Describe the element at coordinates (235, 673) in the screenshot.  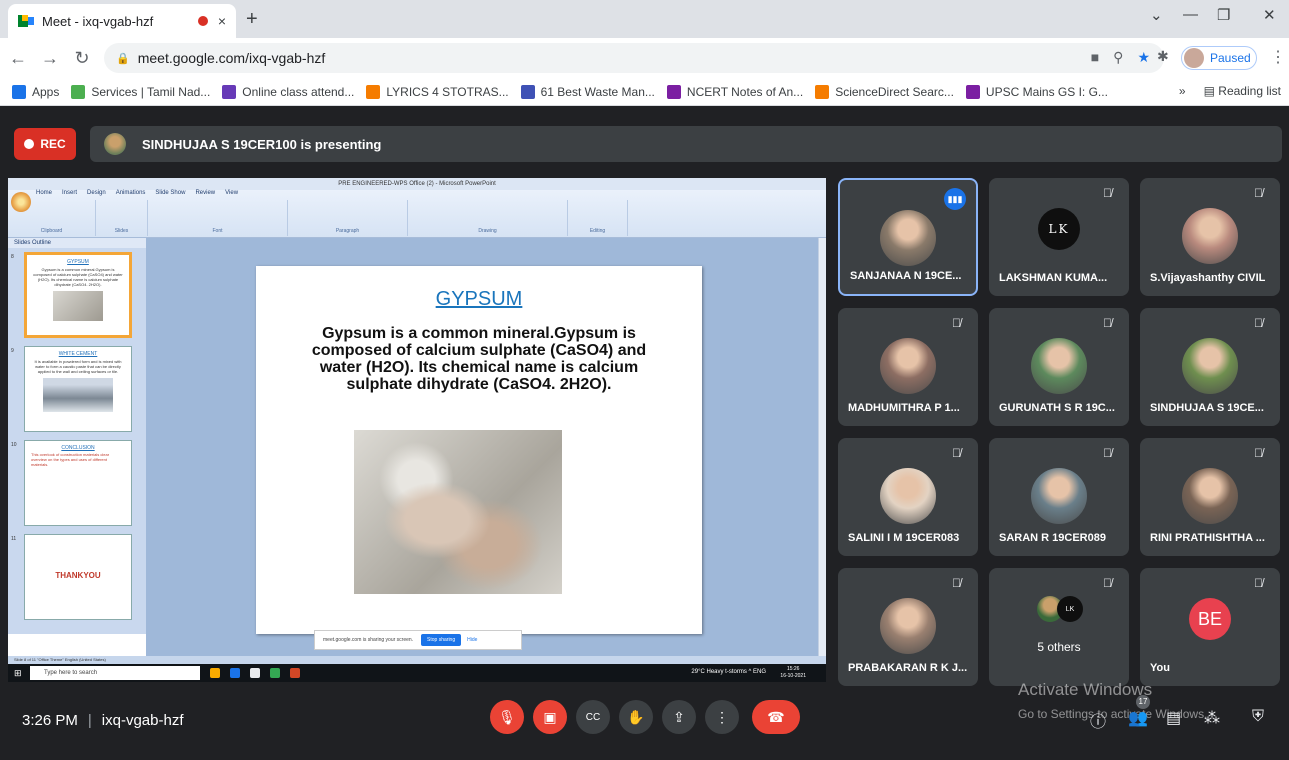
I see `mail-icon` at that location.